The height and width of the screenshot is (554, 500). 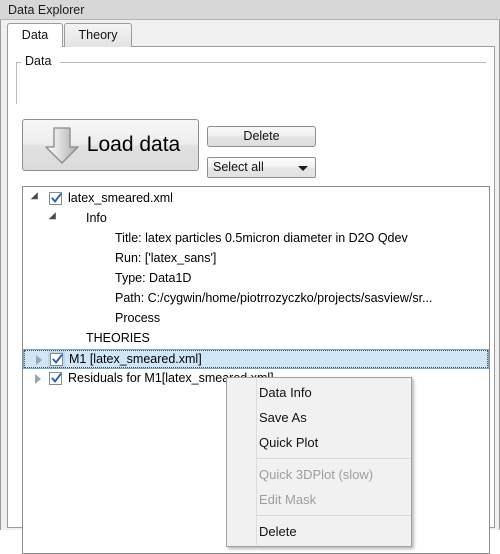 I want to click on delete-button: Delete, so click(x=261, y=136).